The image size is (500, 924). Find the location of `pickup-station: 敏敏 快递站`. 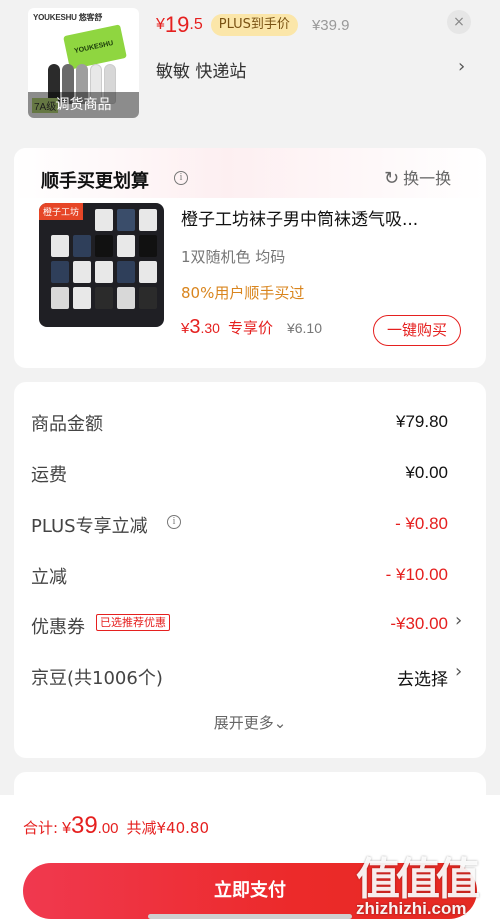

pickup-station: 敏敏 快递站 is located at coordinates (201, 69).